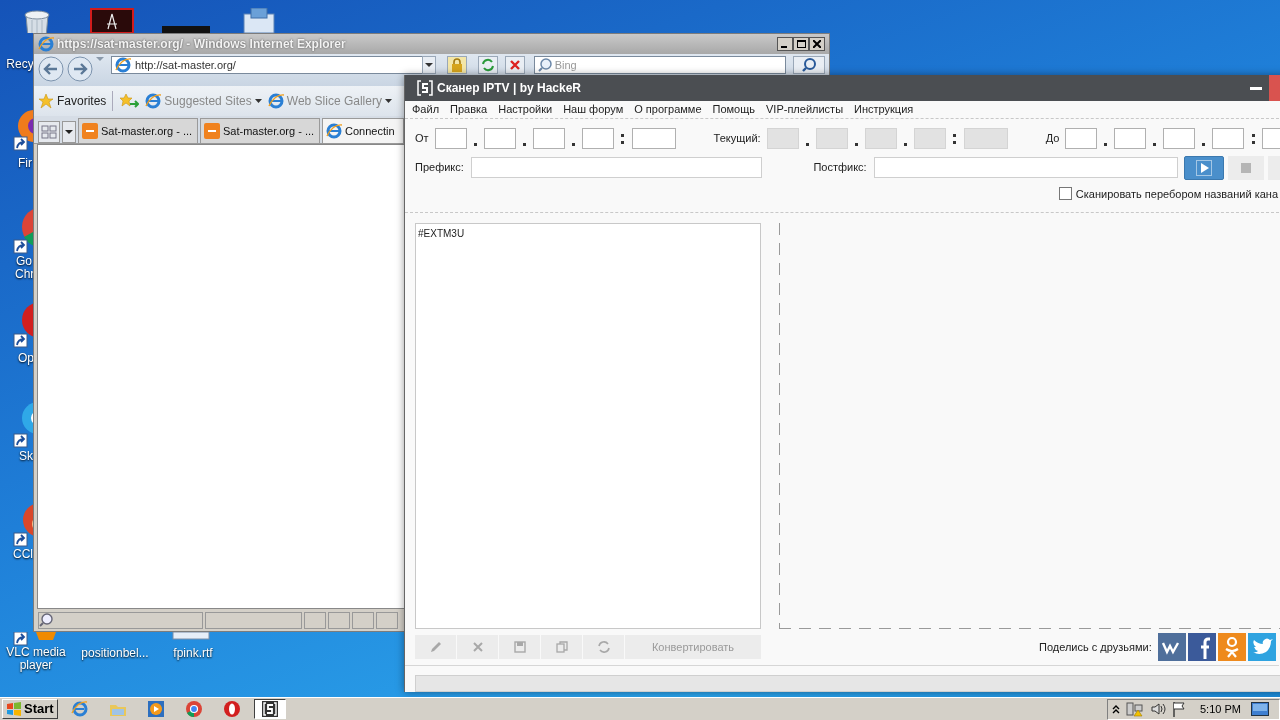 The width and height of the screenshot is (1280, 720). What do you see at coordinates (457, 65) in the screenshot?
I see `security-button` at bounding box center [457, 65].